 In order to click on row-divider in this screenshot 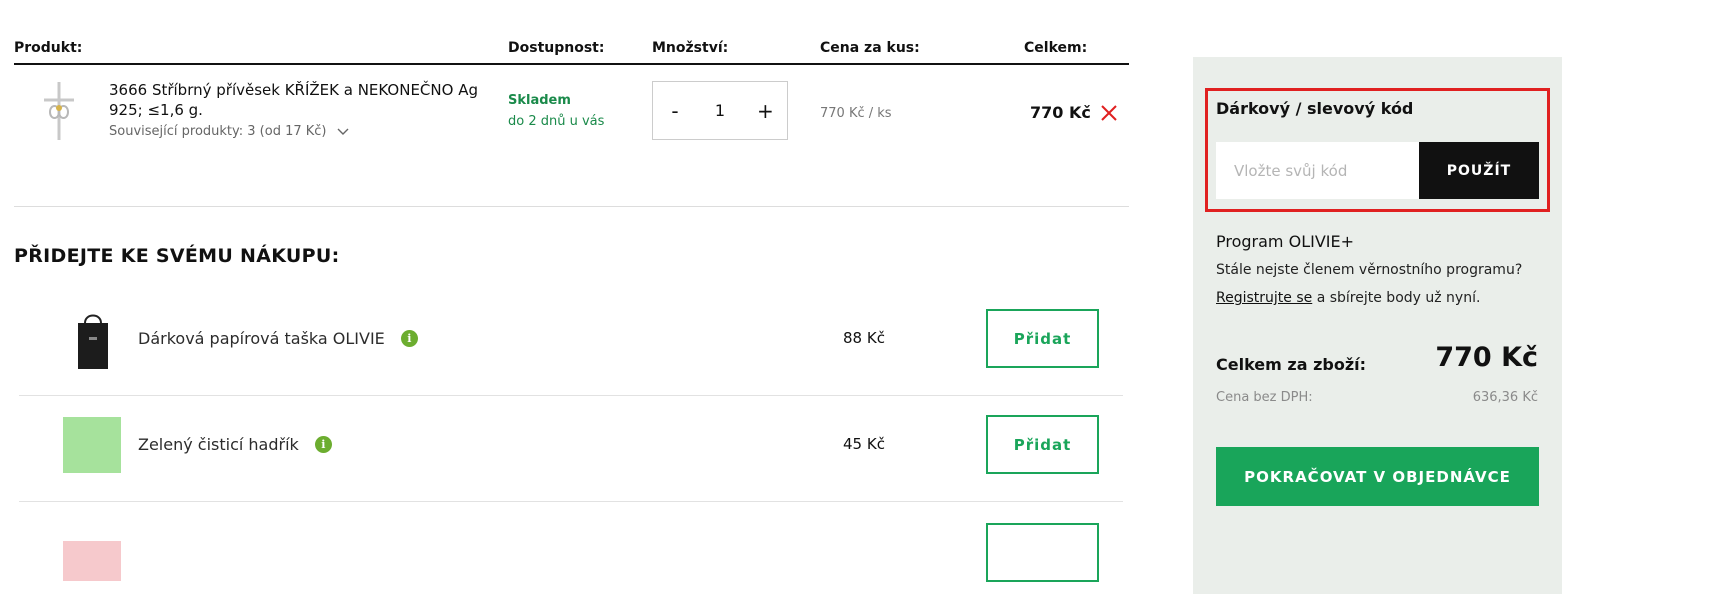, I will do `click(571, 206)`.